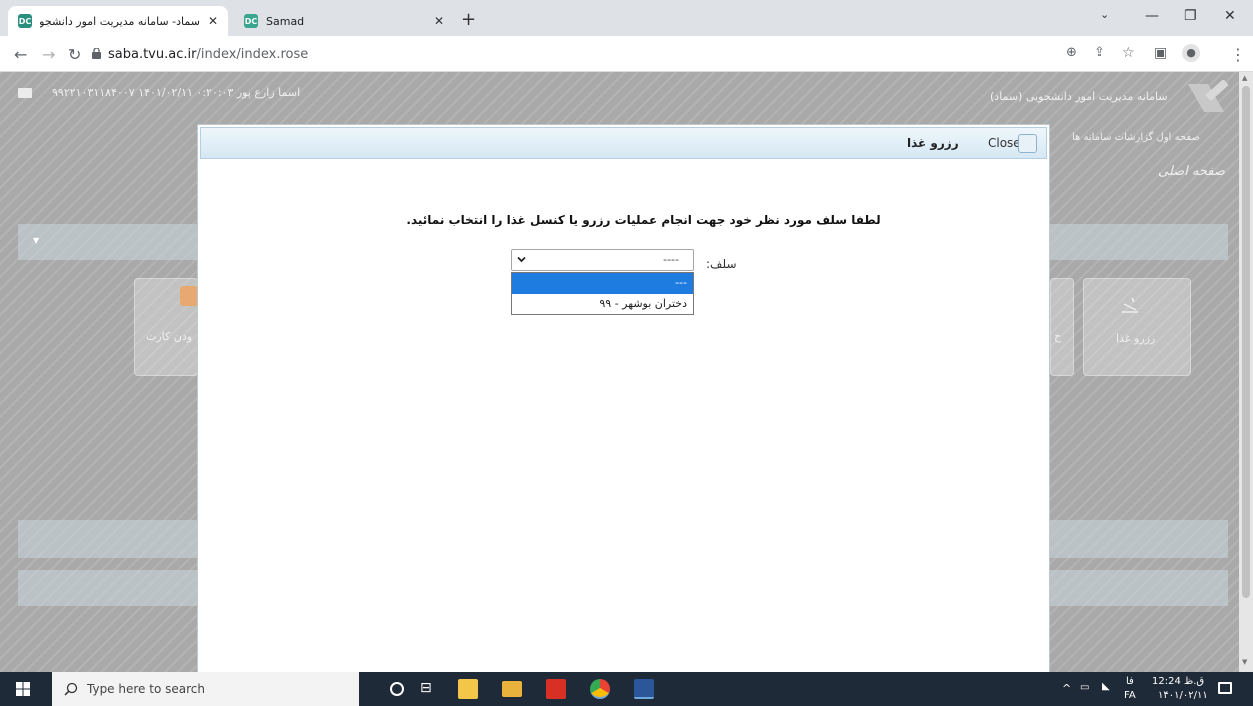 This screenshot has width=1253, height=706. I want to click on word-icon, so click(644, 689).